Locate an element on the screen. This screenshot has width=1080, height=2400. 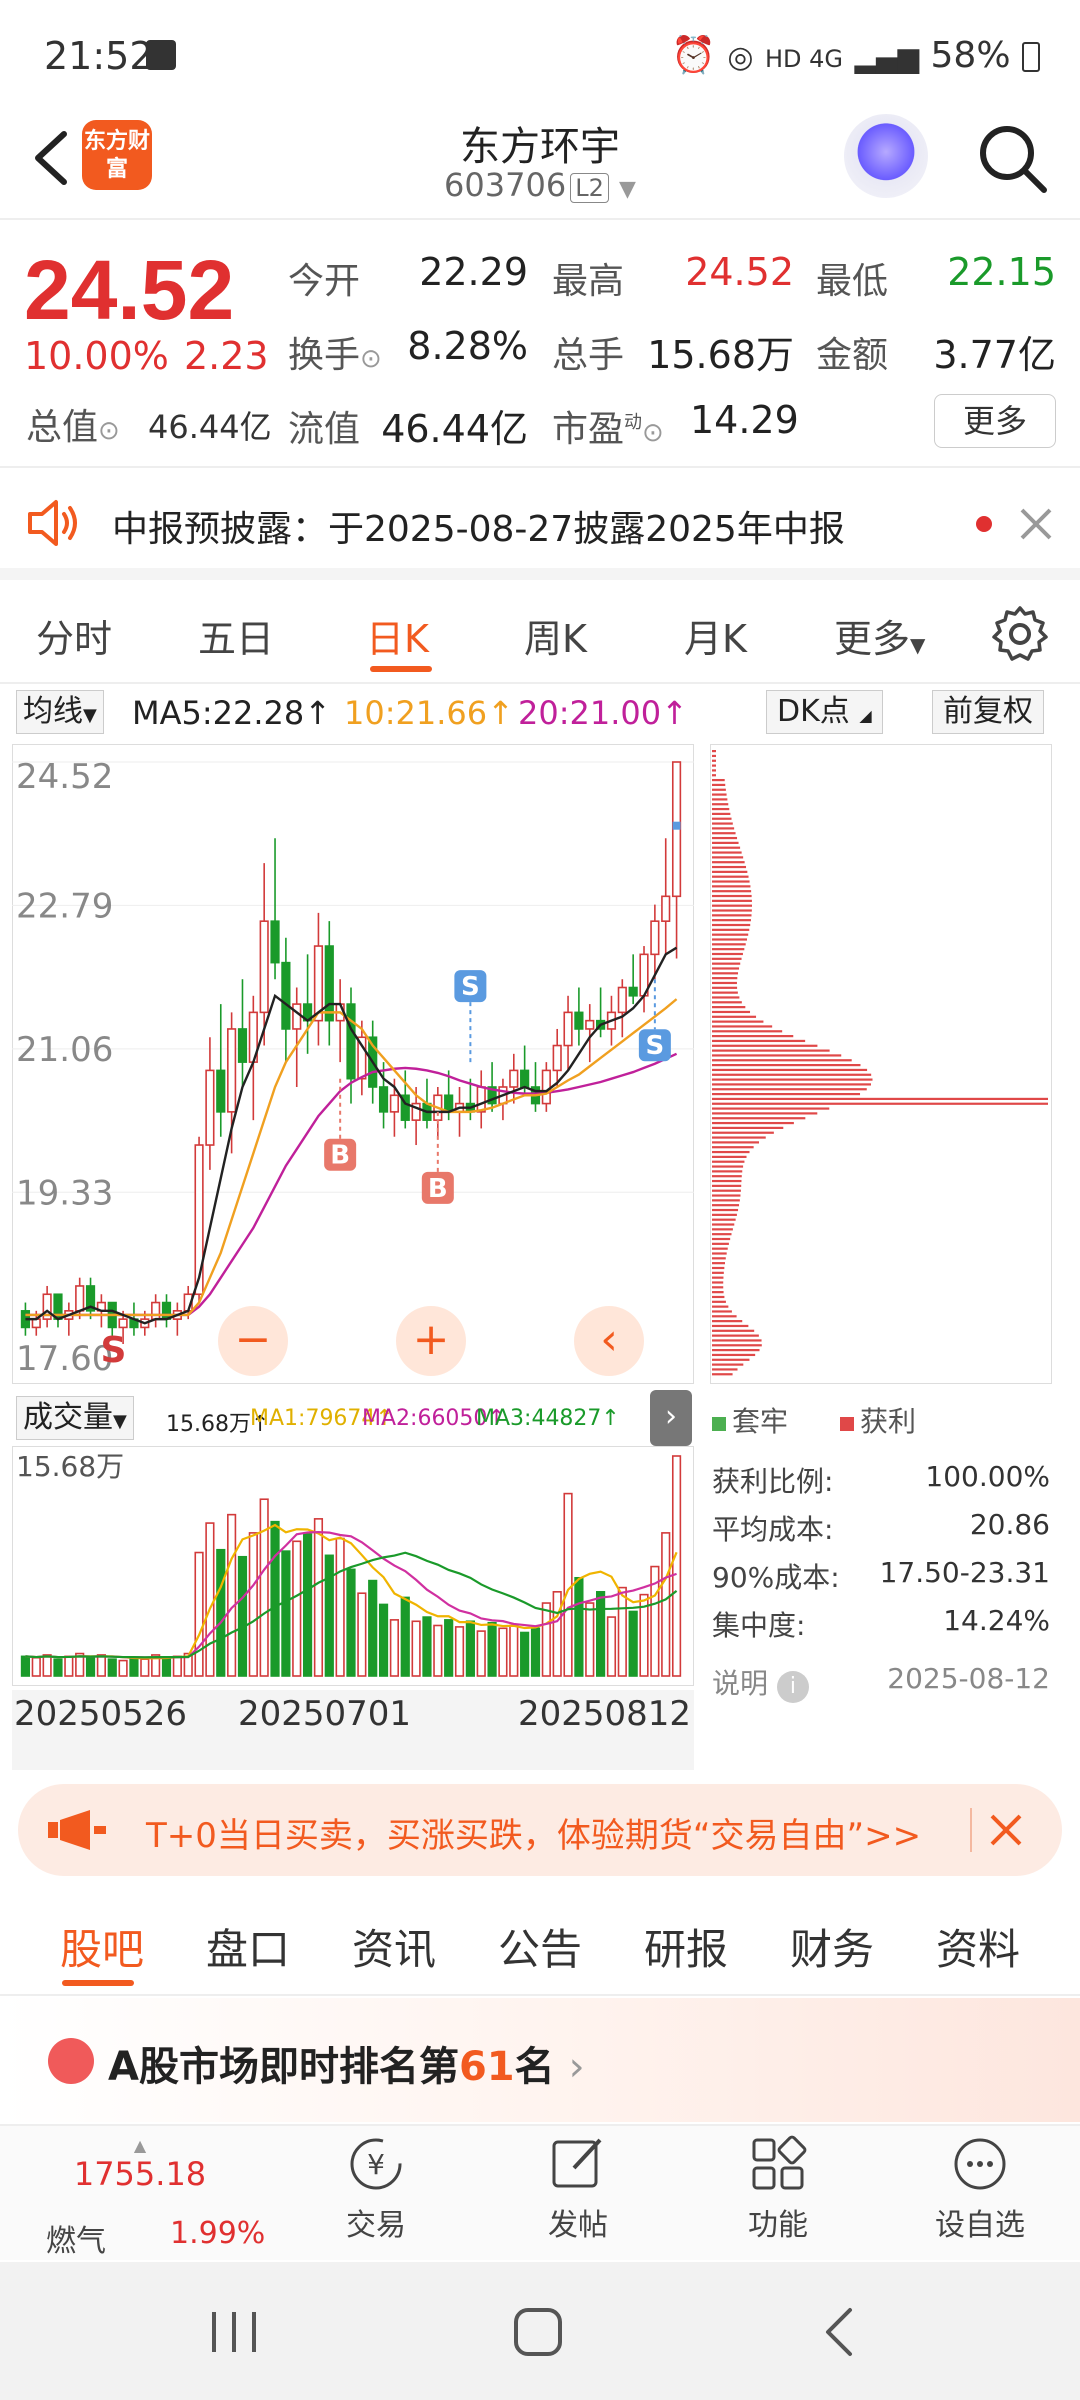
chip-distribution-chart is located at coordinates (881, 1064).